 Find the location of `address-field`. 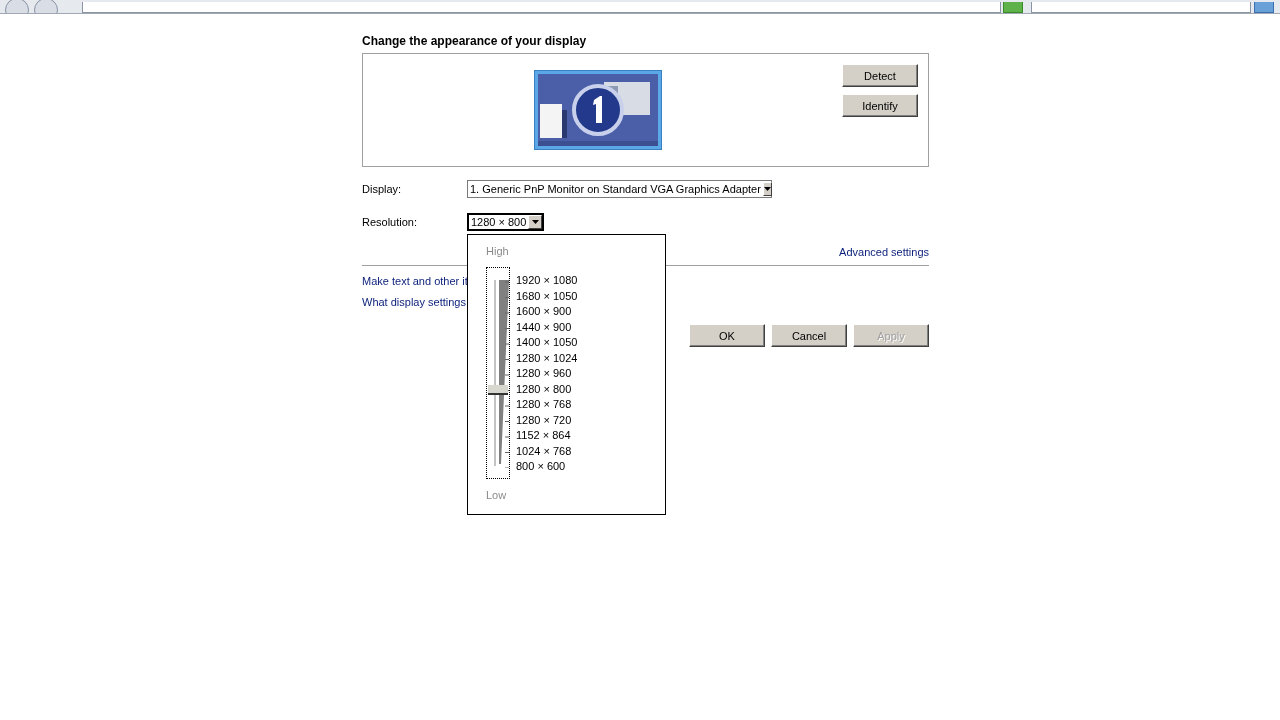

address-field is located at coordinates (541, 7).